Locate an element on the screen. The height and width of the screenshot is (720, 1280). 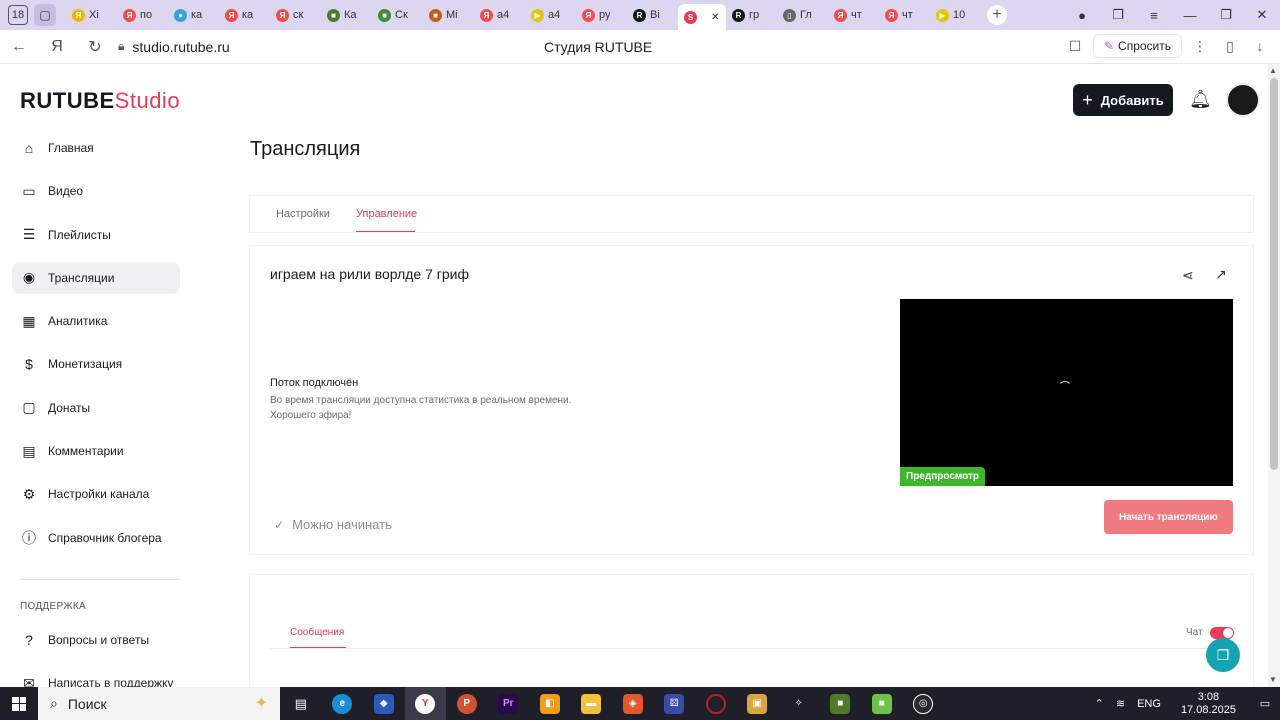
reader-icon: ▯ is located at coordinates (1230, 46).